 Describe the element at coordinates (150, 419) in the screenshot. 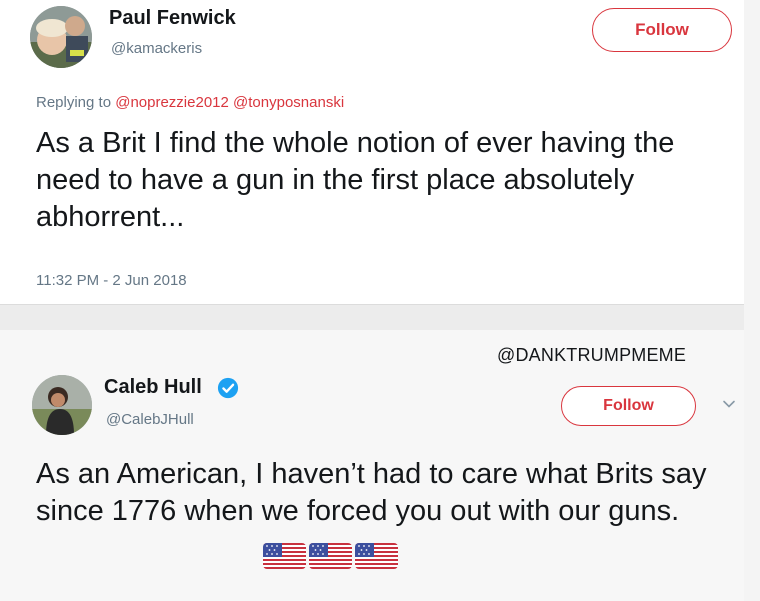

I see `user-handle: @CalebJHull` at that location.